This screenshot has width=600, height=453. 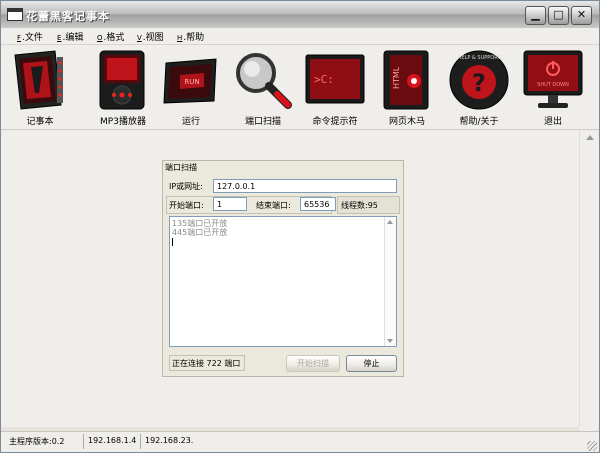 I want to click on maximize-button: □, so click(x=558, y=15).